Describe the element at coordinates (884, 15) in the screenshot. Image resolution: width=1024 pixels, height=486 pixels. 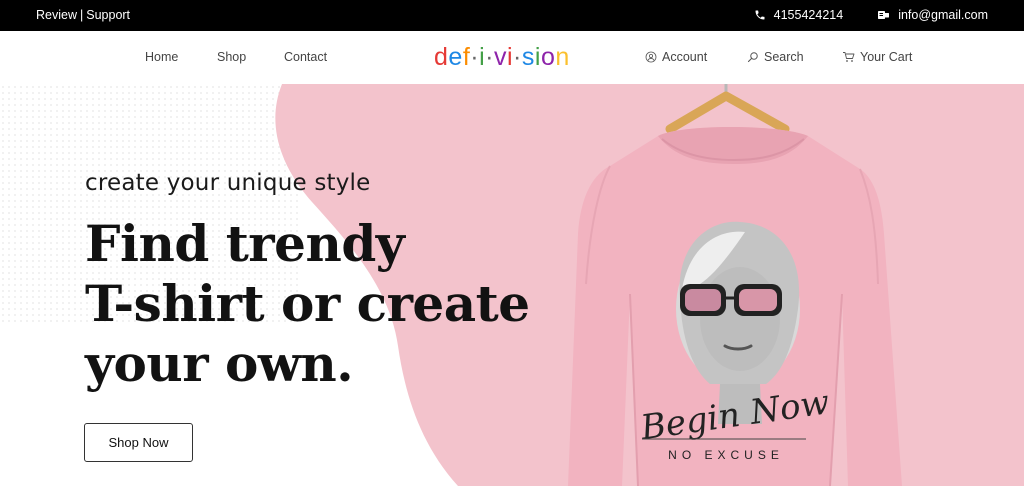
I see `email-card-icon` at that location.